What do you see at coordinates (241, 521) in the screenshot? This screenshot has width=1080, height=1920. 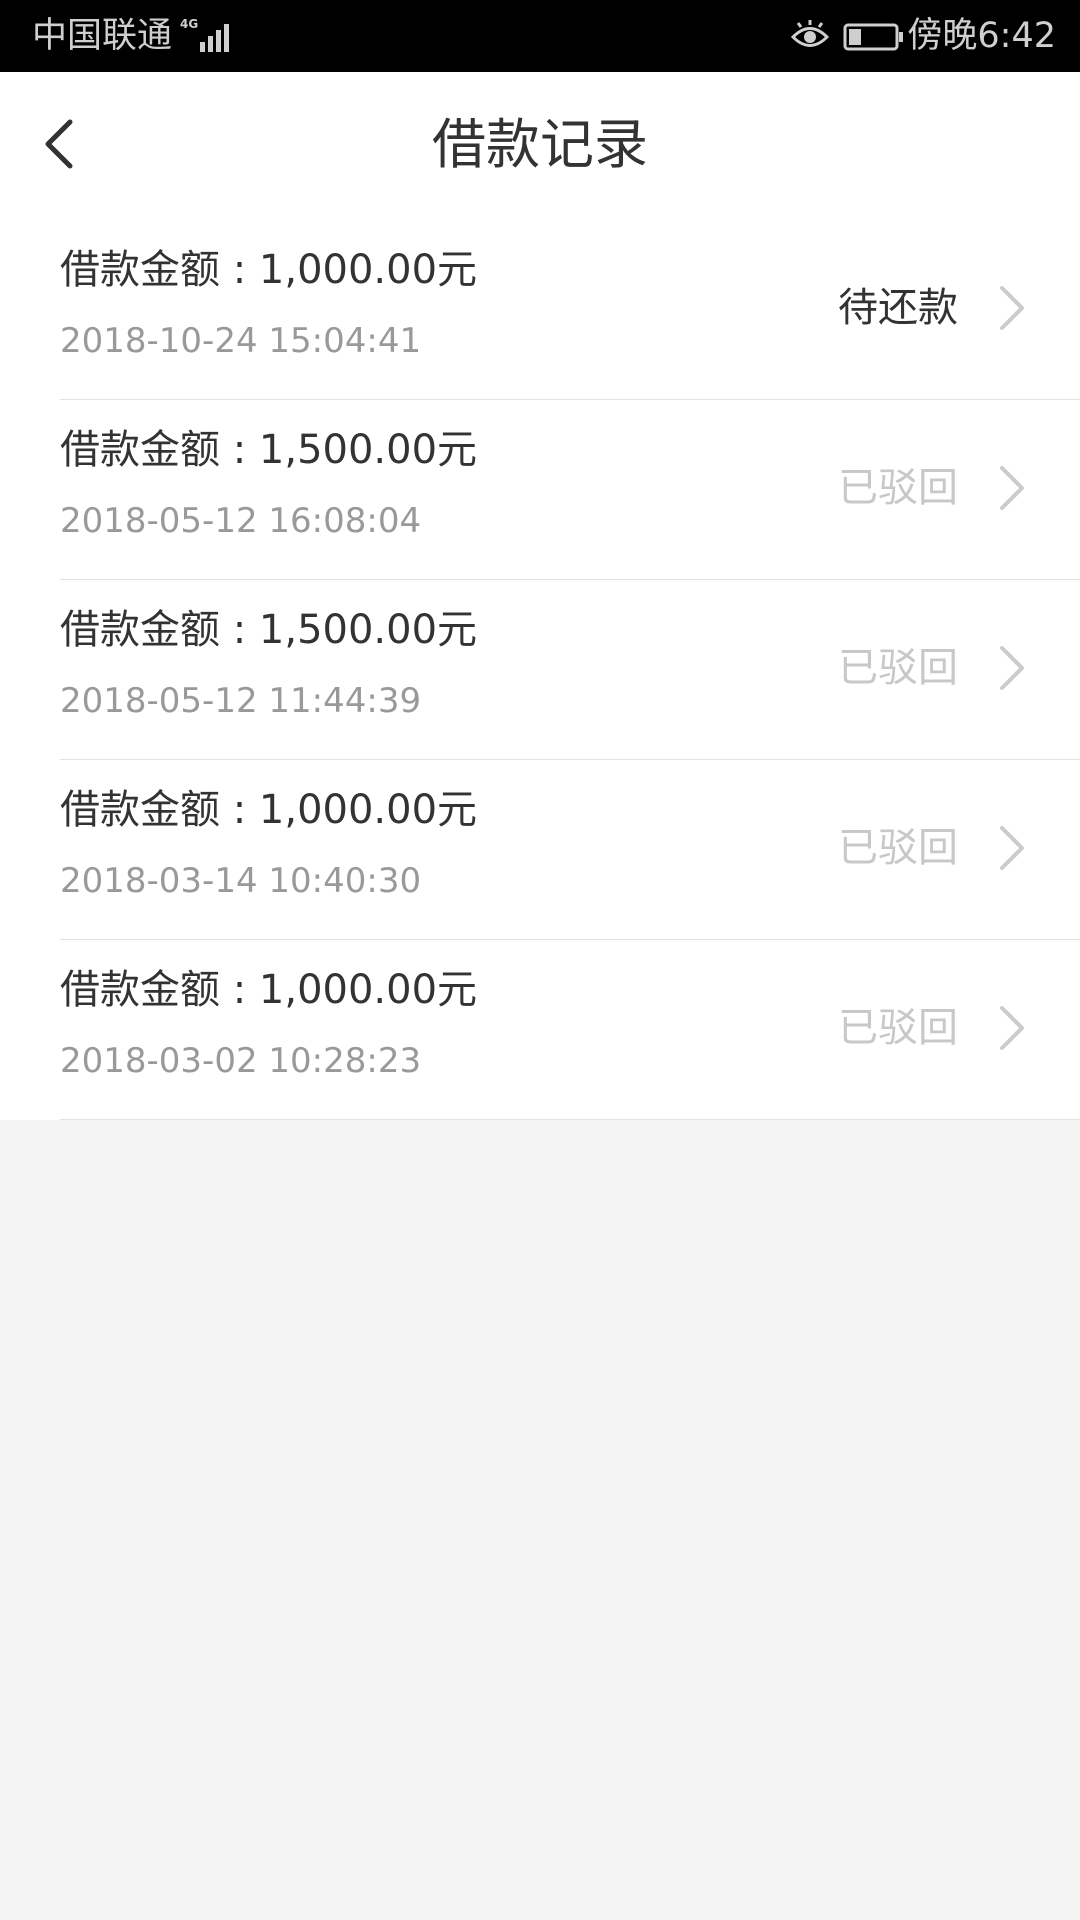 I see `loan-time: 2018-05-12 16:08:04` at bounding box center [241, 521].